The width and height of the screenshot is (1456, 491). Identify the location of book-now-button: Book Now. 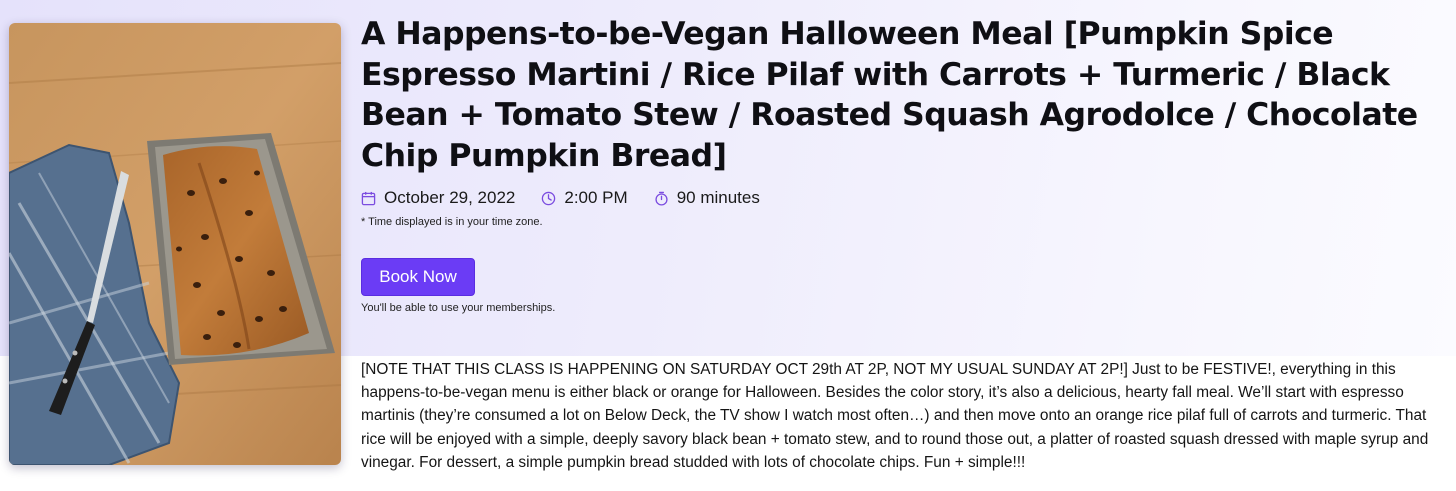
(418, 277).